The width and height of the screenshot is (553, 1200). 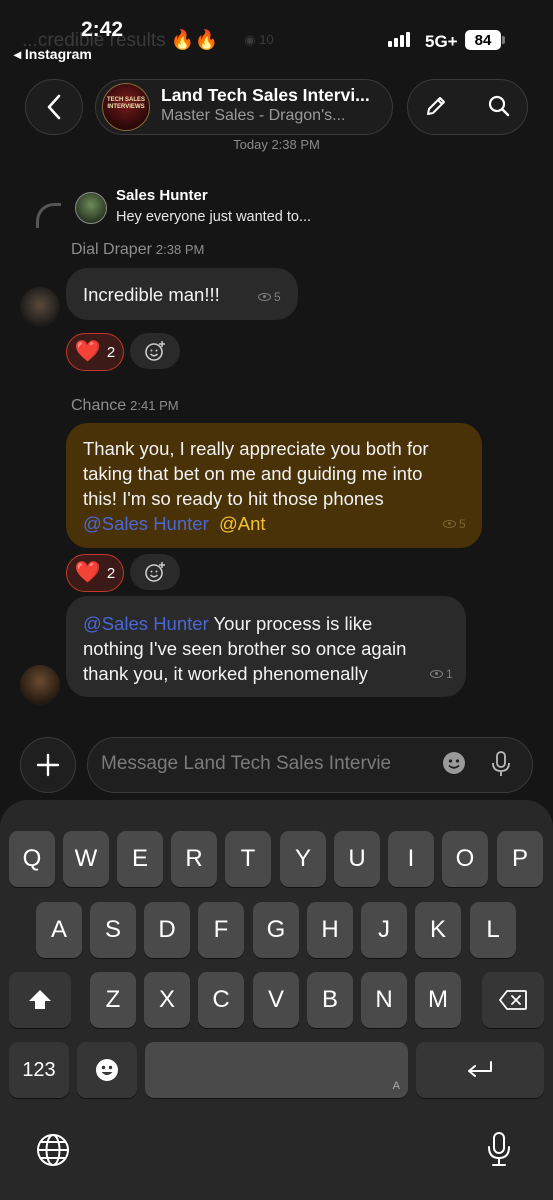 I want to click on key: B, so click(x=330, y=1000).